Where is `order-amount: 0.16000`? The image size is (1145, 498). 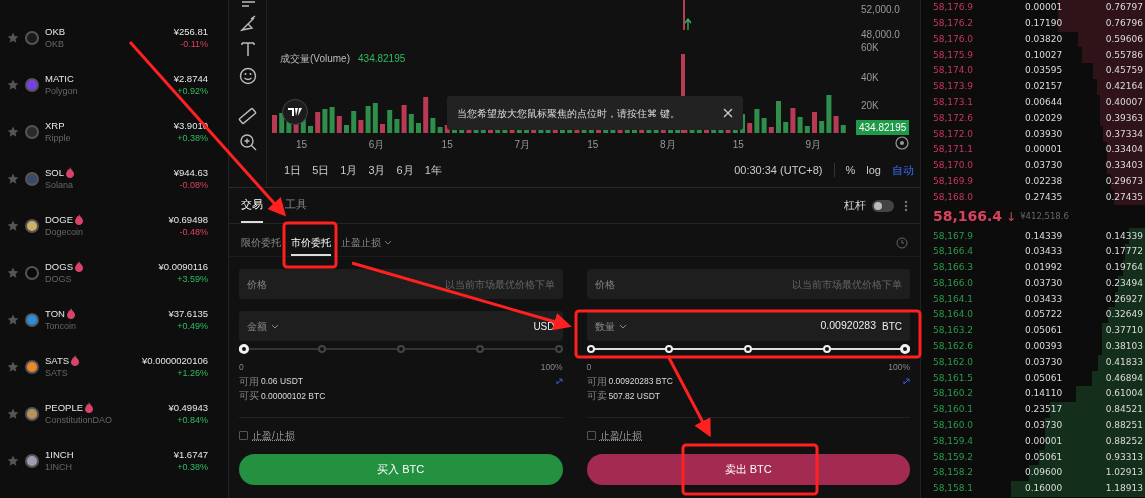 order-amount: 0.16000 is located at coordinates (1044, 489).